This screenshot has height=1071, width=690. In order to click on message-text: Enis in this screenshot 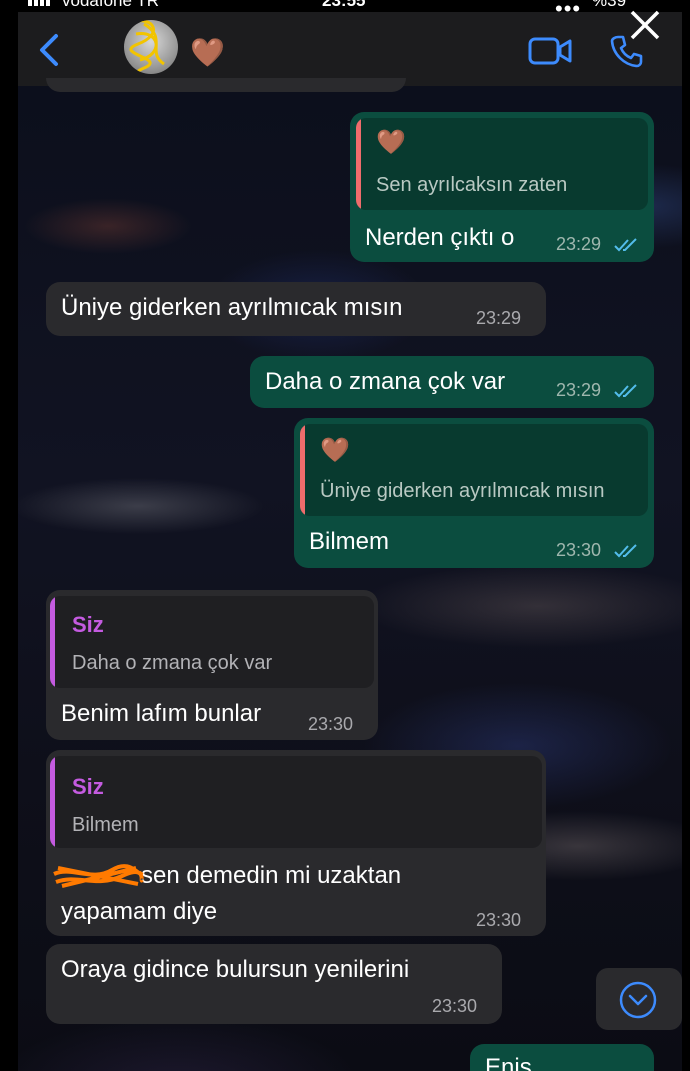, I will do `click(508, 1062)`.